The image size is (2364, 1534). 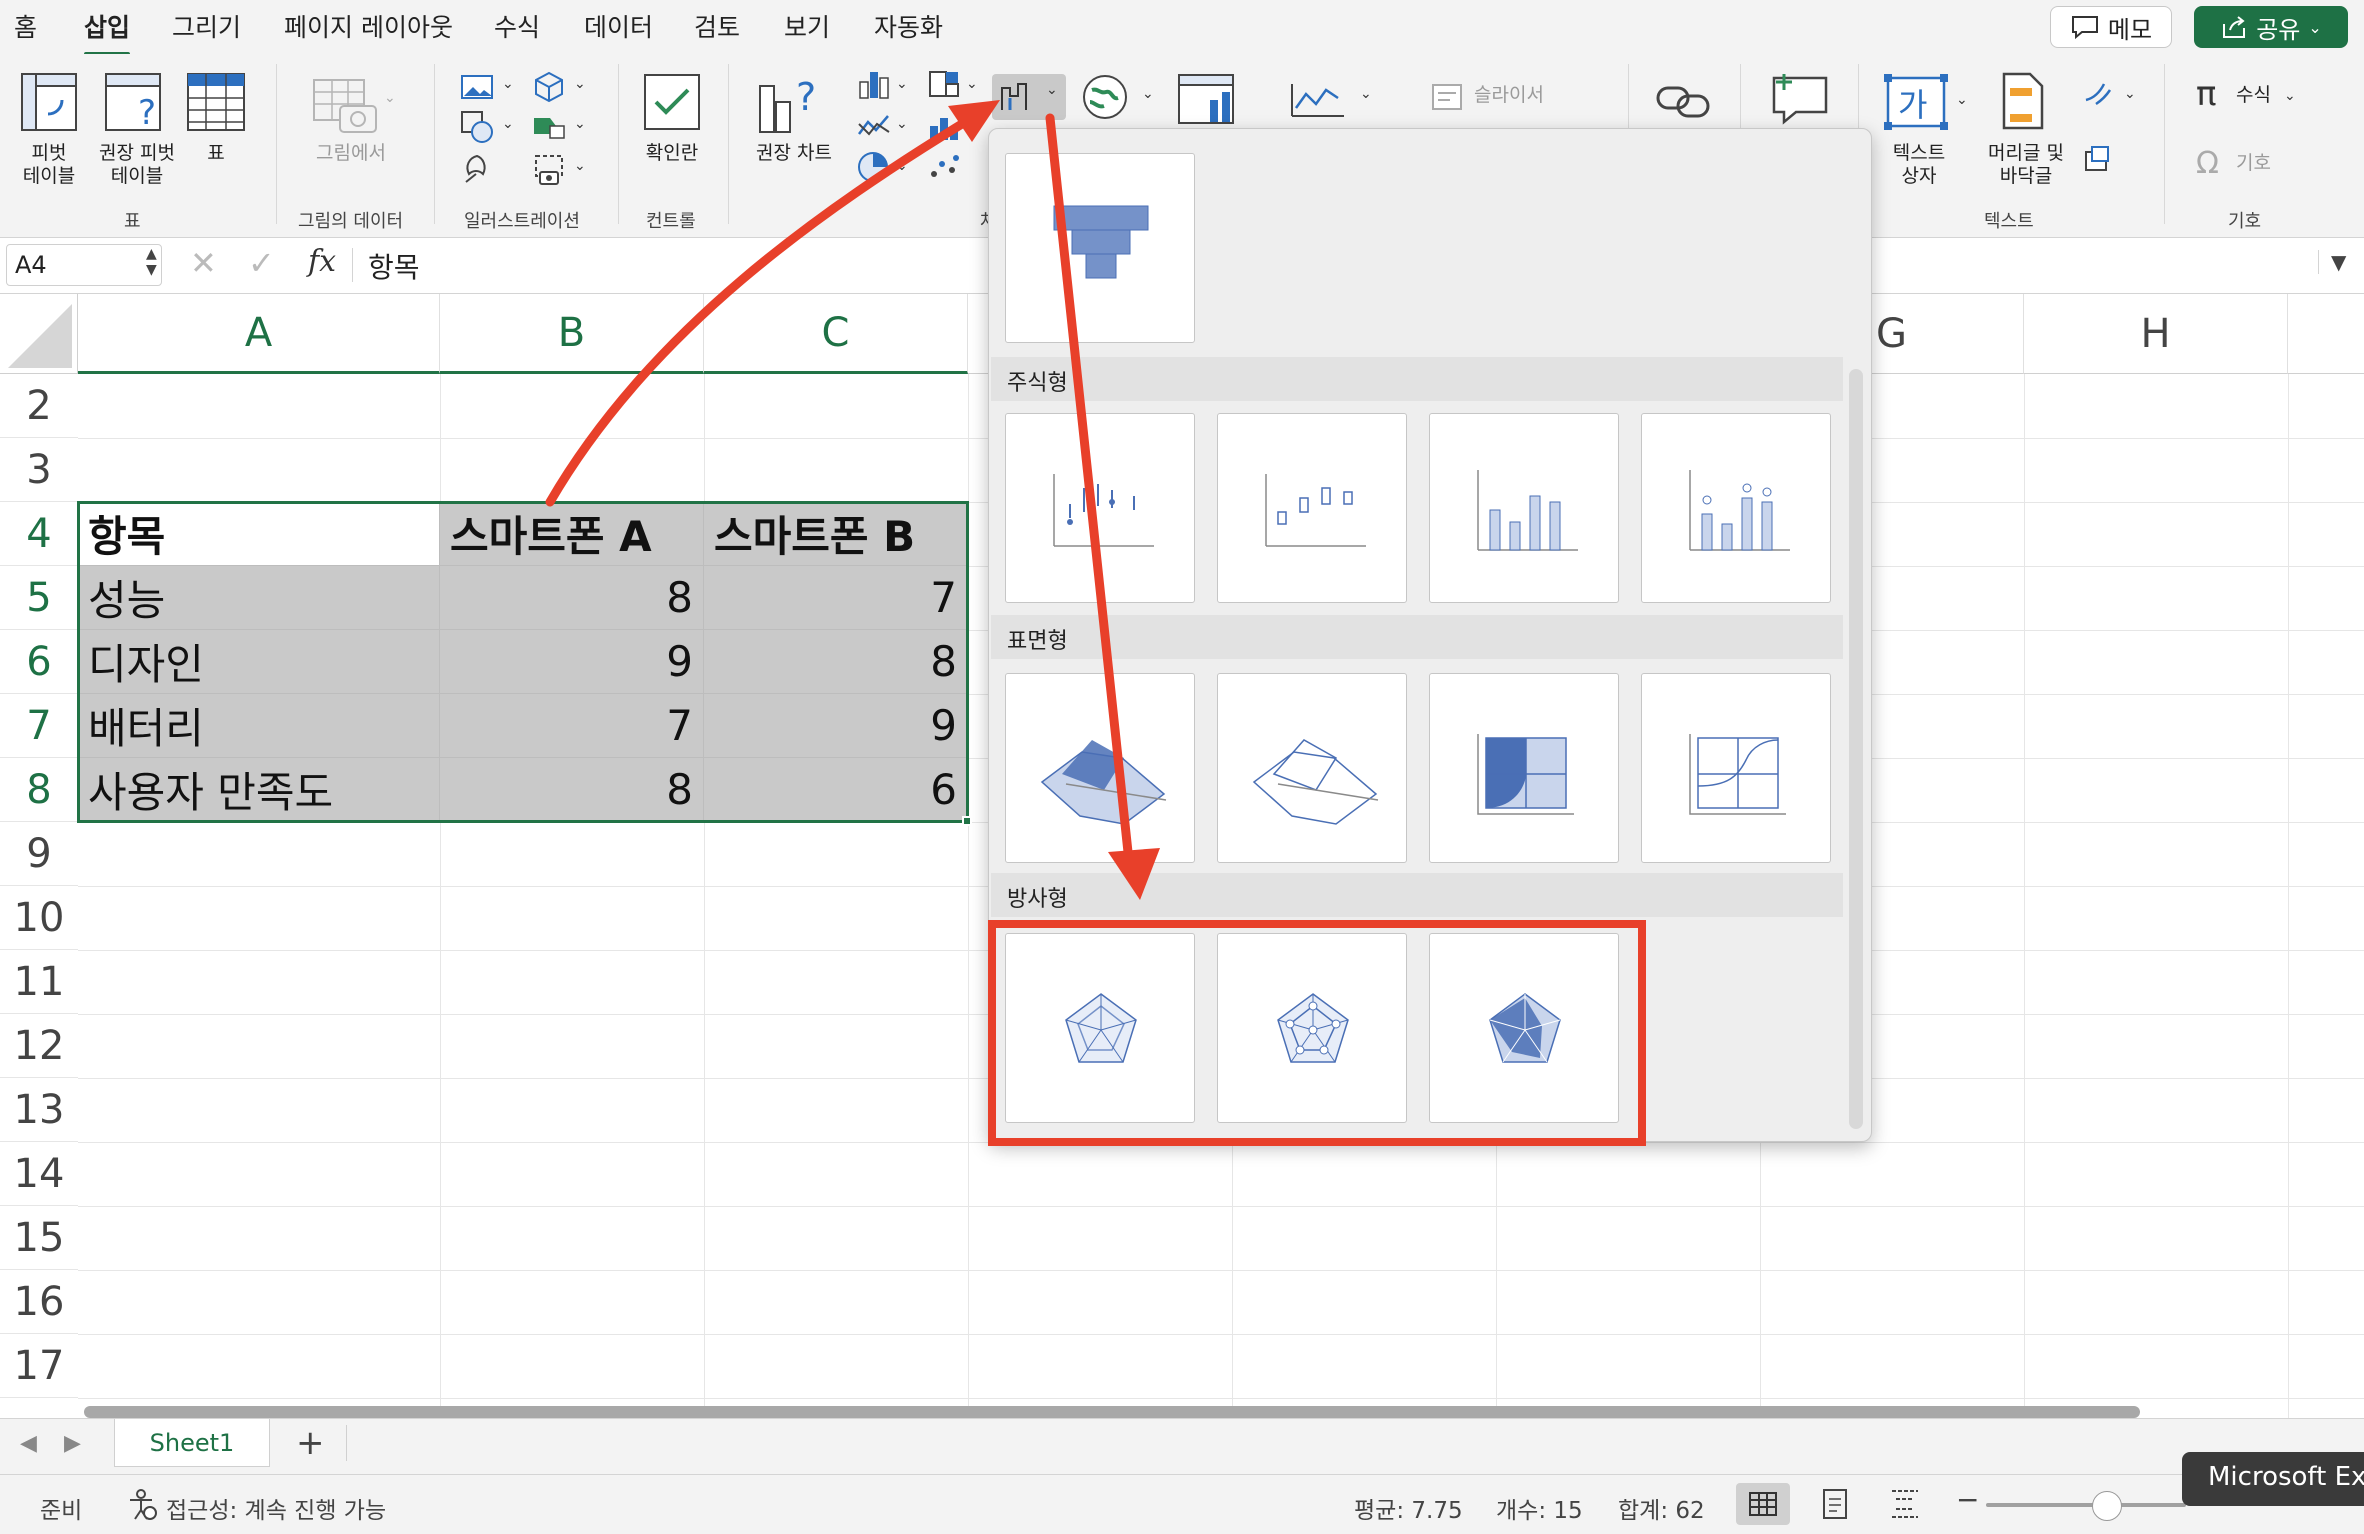 What do you see at coordinates (1312, 508) in the screenshot?
I see `stock-ohlc-tile` at bounding box center [1312, 508].